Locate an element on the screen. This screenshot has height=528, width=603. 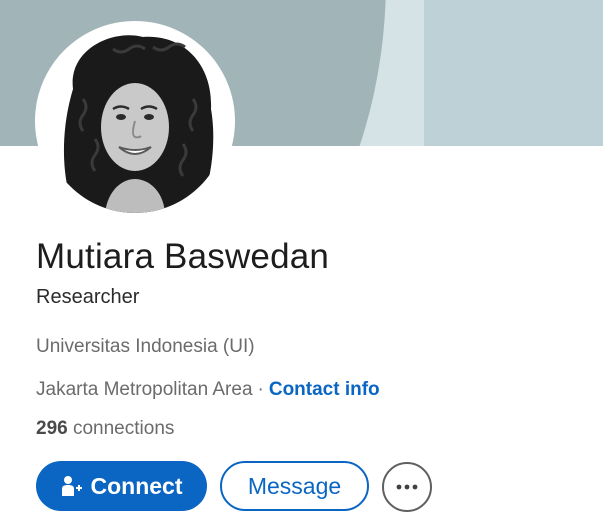
more-actions-button is located at coordinates (407, 487).